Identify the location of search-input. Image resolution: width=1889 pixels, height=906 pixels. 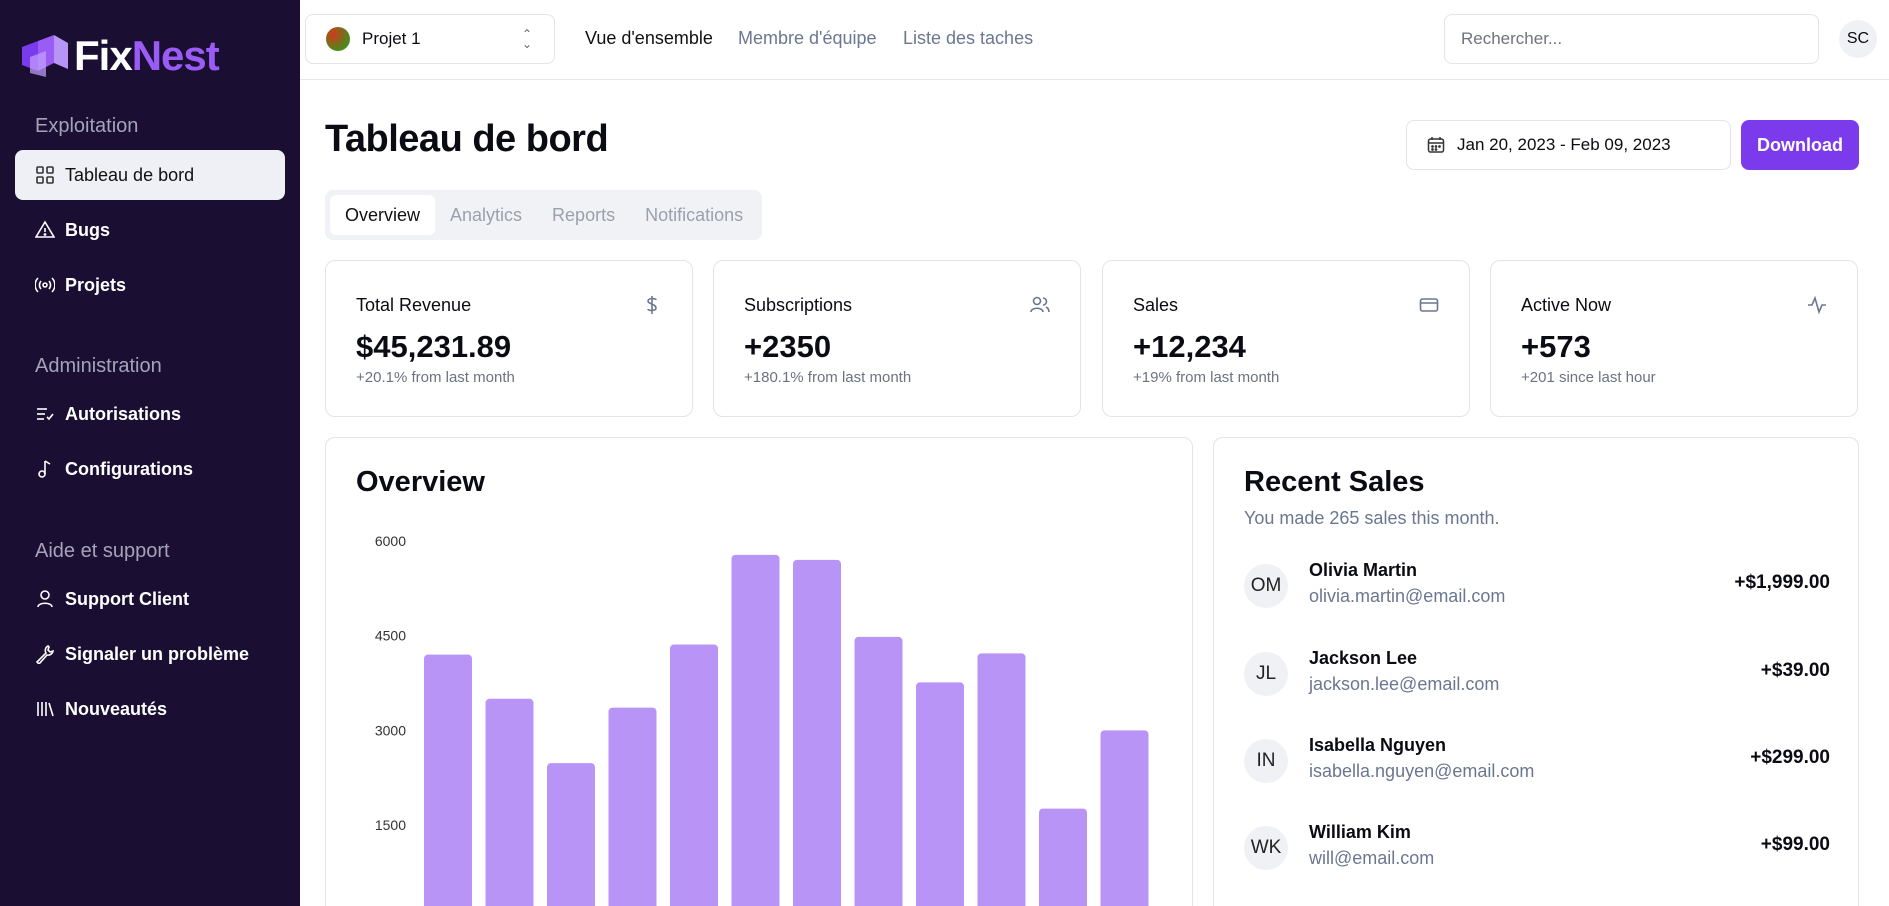
(1631, 39).